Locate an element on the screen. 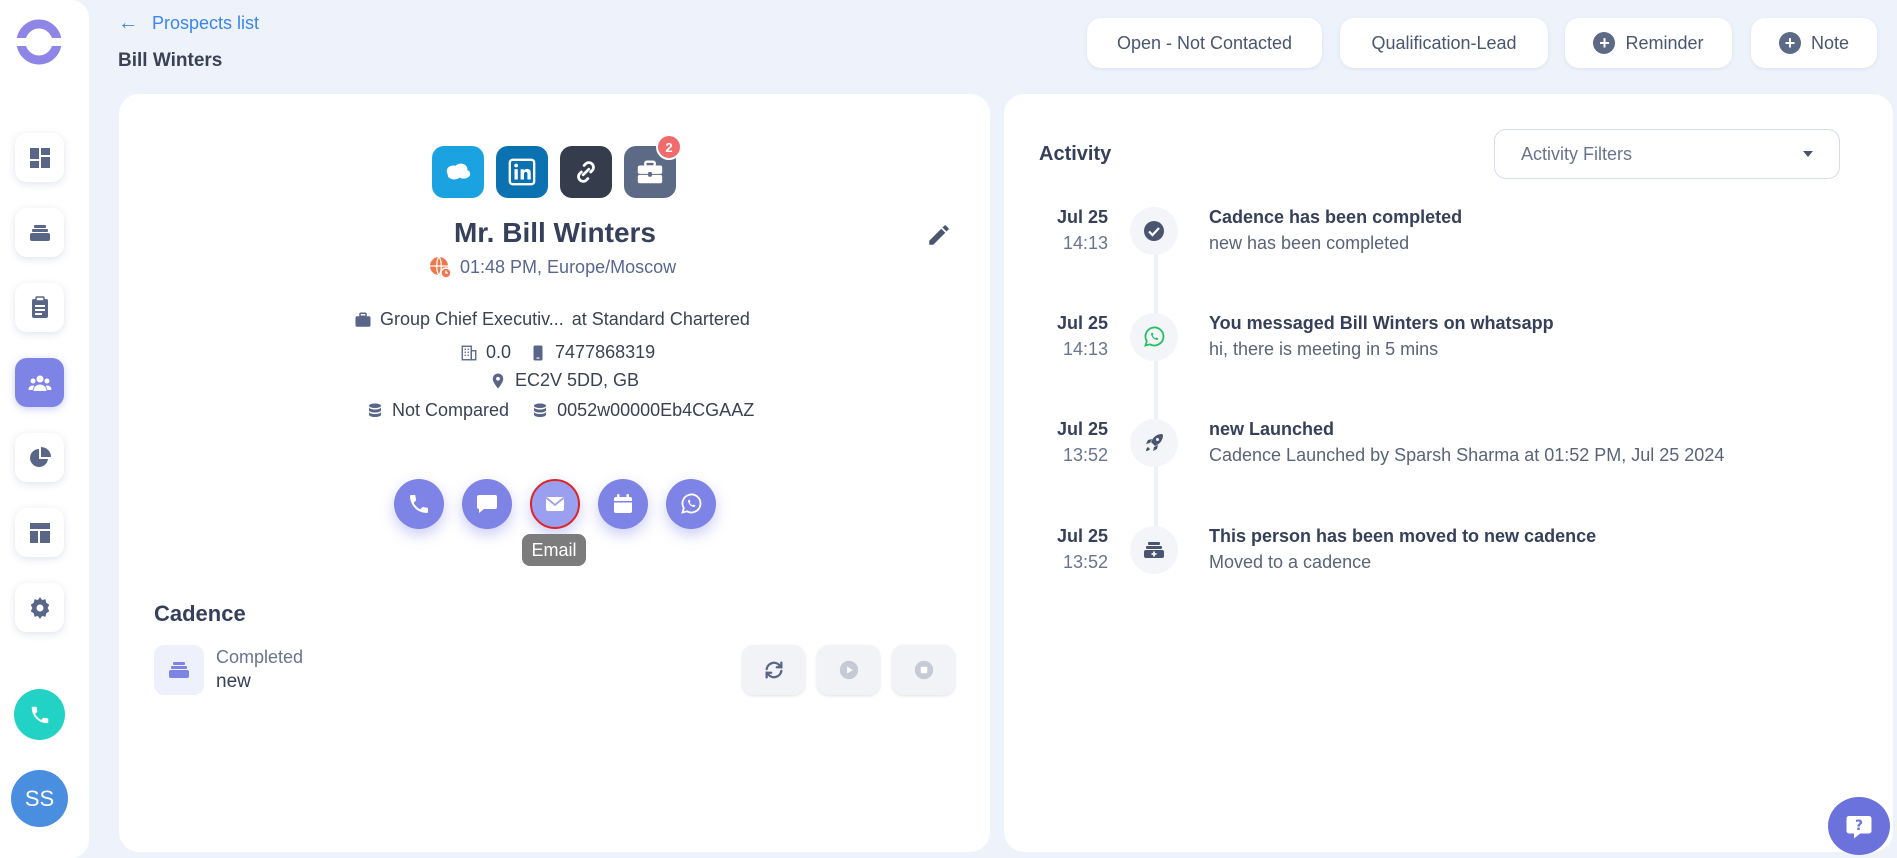  sidebar-item-people is located at coordinates (39, 382).